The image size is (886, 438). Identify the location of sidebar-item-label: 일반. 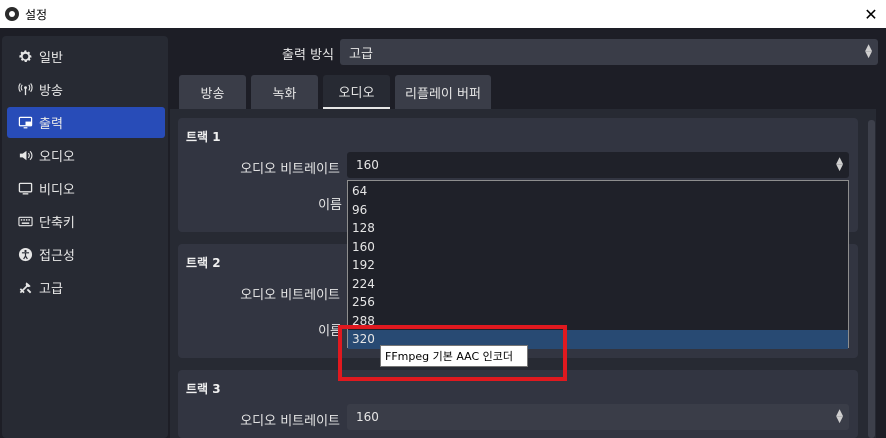
(51, 58).